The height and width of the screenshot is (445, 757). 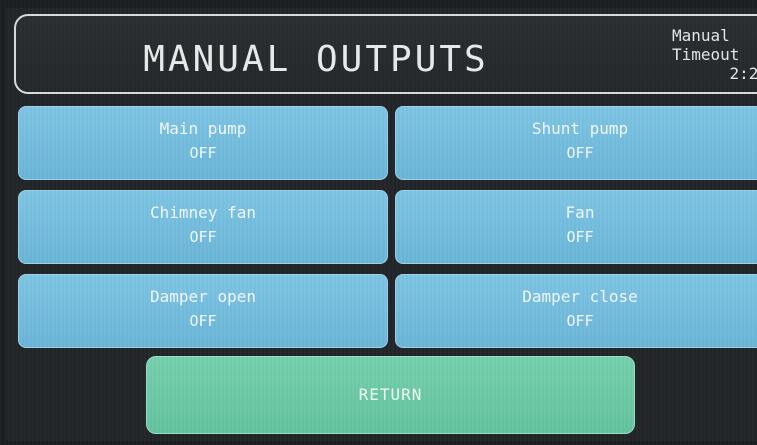 What do you see at coordinates (203, 311) in the screenshot?
I see `damper-open-button: Damper open OFF` at bounding box center [203, 311].